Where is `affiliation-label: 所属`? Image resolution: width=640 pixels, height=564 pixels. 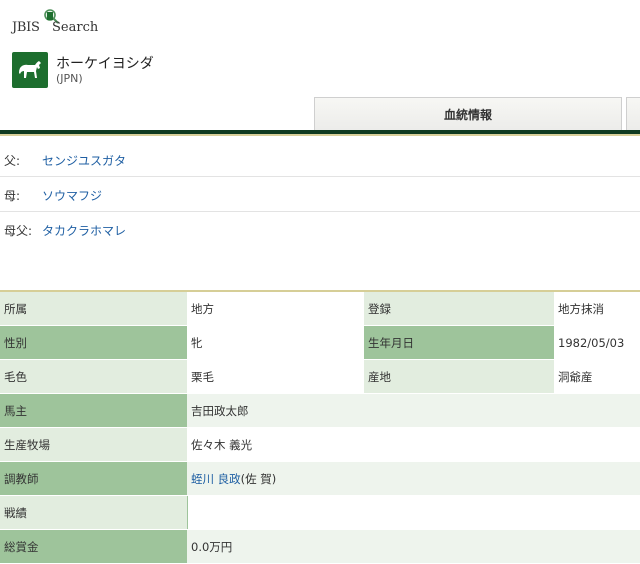 affiliation-label: 所属 is located at coordinates (93, 309).